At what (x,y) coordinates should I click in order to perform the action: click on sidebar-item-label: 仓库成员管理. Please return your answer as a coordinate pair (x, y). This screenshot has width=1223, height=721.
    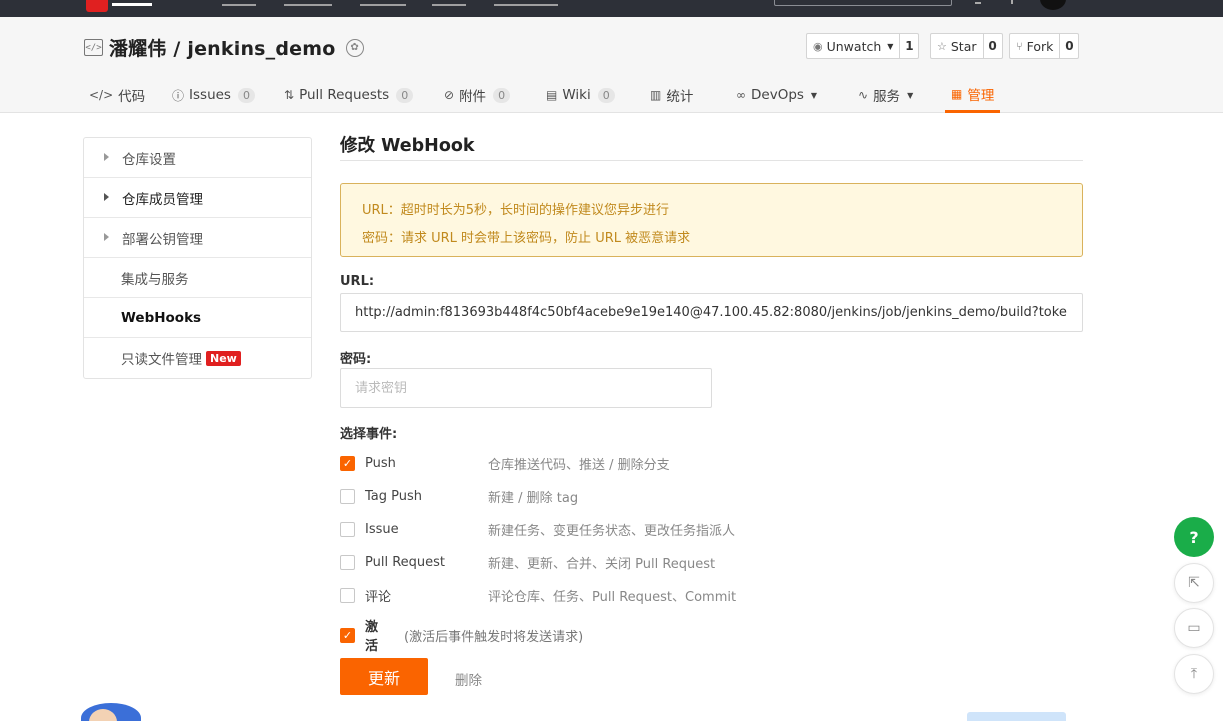
    Looking at the image, I should click on (162, 199).